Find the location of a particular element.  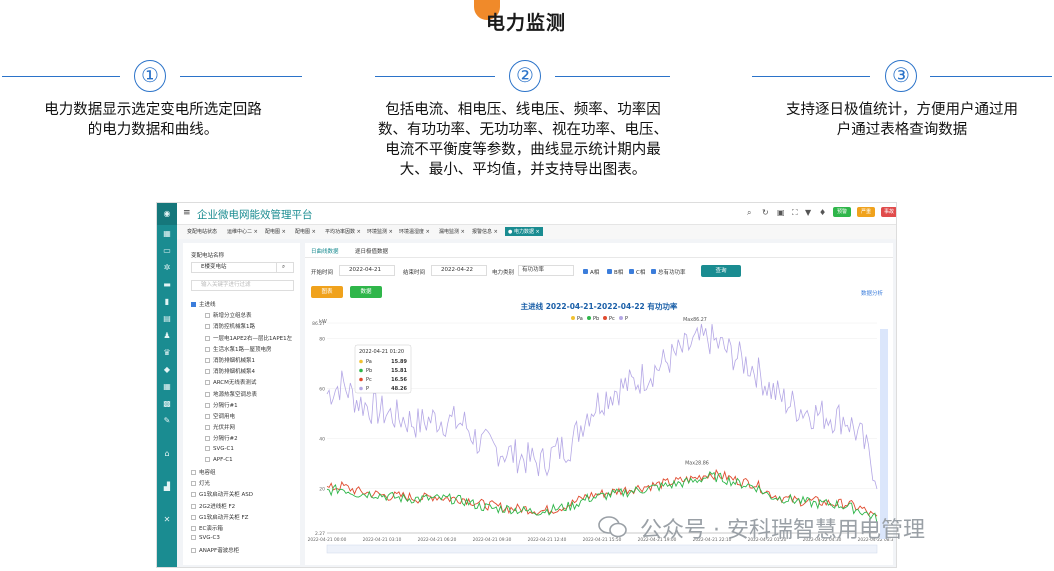

document-icon: ▤ is located at coordinates (167, 318).